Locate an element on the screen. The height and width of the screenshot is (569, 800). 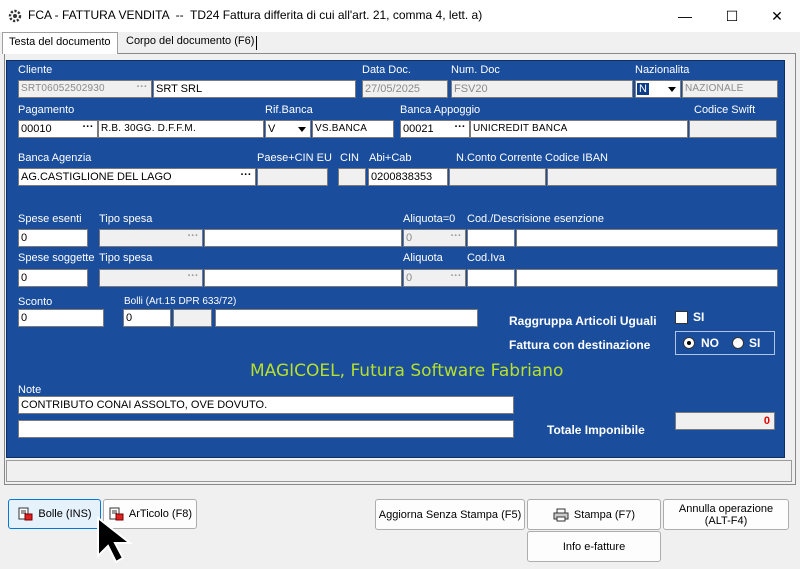
bolli-extra-field is located at coordinates (192, 318).